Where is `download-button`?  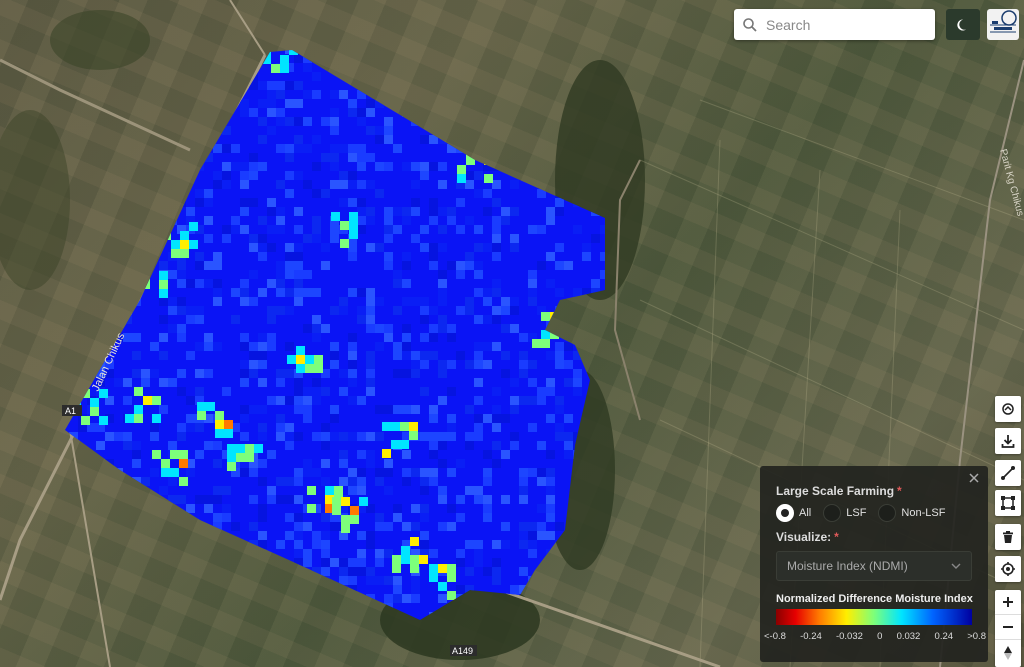 download-button is located at coordinates (1008, 441).